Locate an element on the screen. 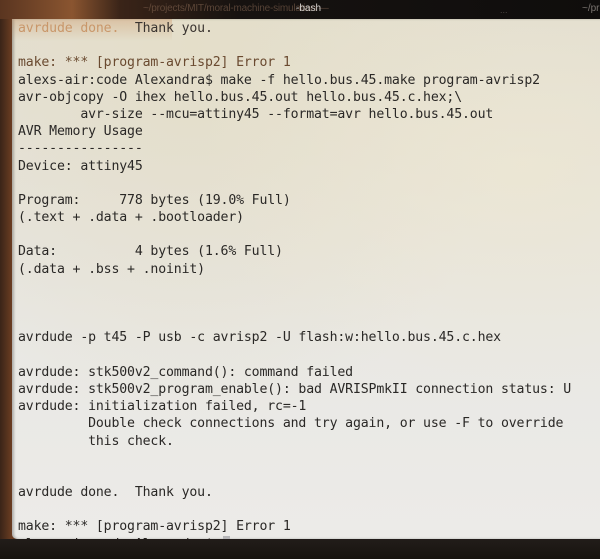 This screenshot has width=600, height=559. terminal-line-tail: Thank you. is located at coordinates (173, 28).